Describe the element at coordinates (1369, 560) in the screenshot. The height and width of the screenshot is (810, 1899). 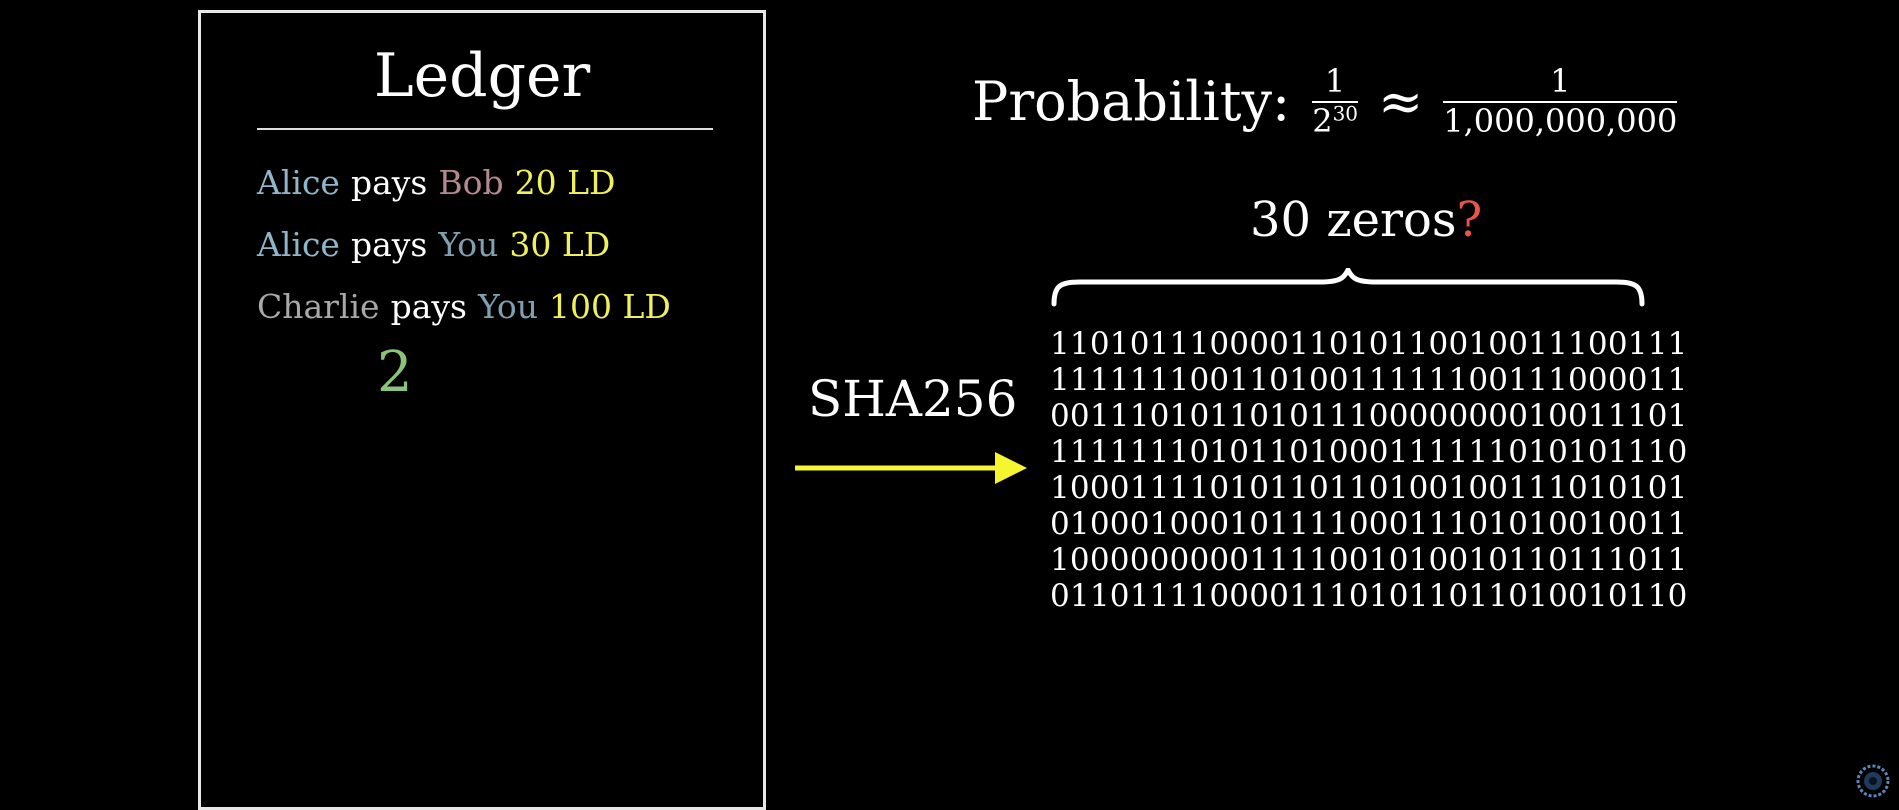
I see `hash-row: 10000000001111001010010110111011` at that location.